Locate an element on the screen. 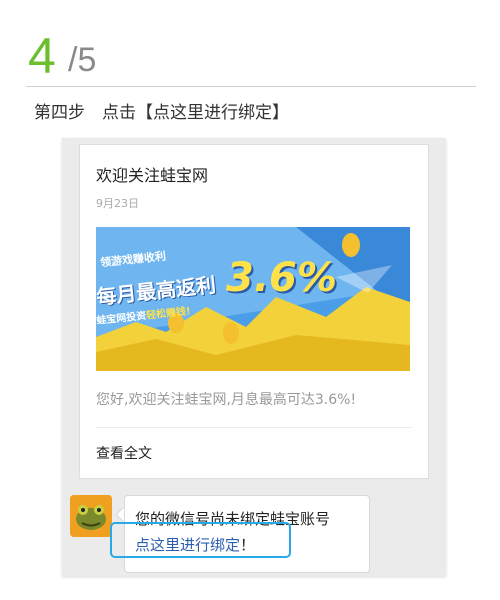 This screenshot has width=500, height=600. step-instruction: 第四步 点击【点这里进行绑定】 is located at coordinates (161, 113).